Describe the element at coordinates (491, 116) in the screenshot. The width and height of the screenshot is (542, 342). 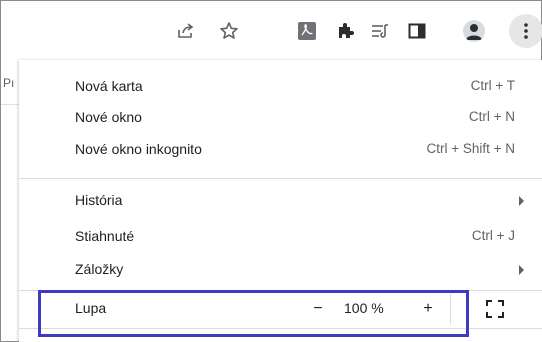
I see `menu-item-shortcut: Ctrl + N` at that location.